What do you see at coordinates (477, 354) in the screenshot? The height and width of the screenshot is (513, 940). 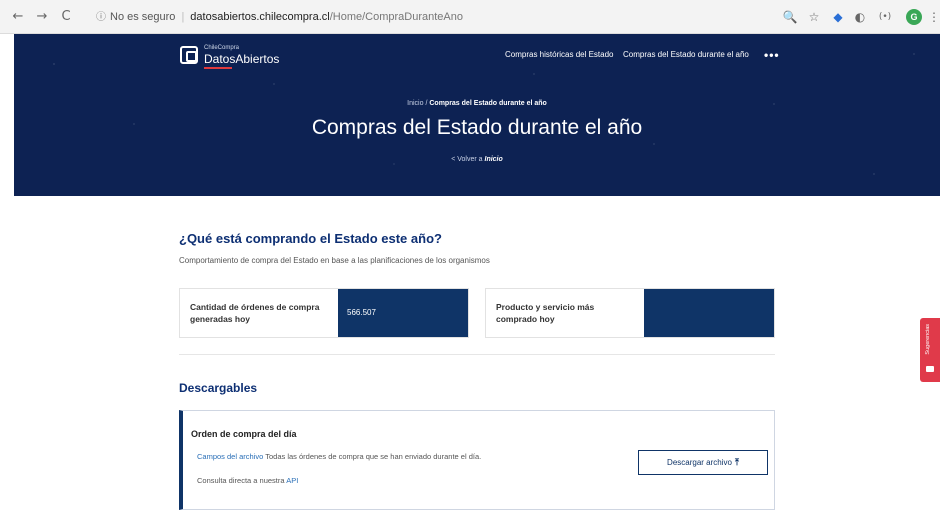 I see `divider` at bounding box center [477, 354].